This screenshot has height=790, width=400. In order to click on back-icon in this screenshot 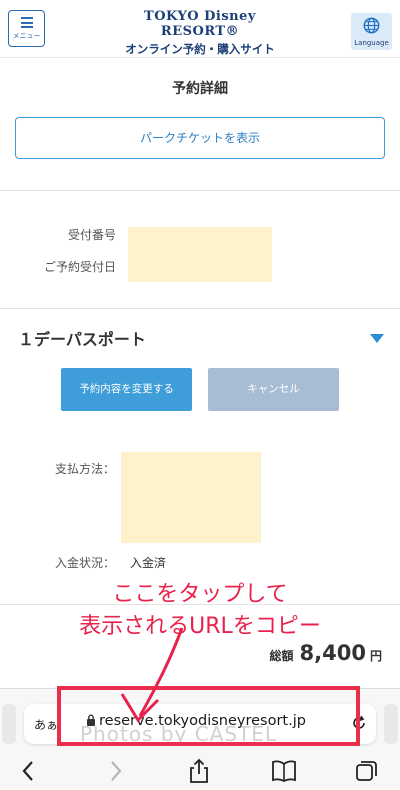, I will do `click(29, 771)`.